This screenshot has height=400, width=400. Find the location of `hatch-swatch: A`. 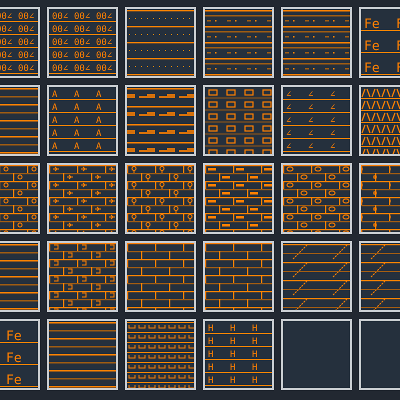

hatch-swatch: A is located at coordinates (82, 120).